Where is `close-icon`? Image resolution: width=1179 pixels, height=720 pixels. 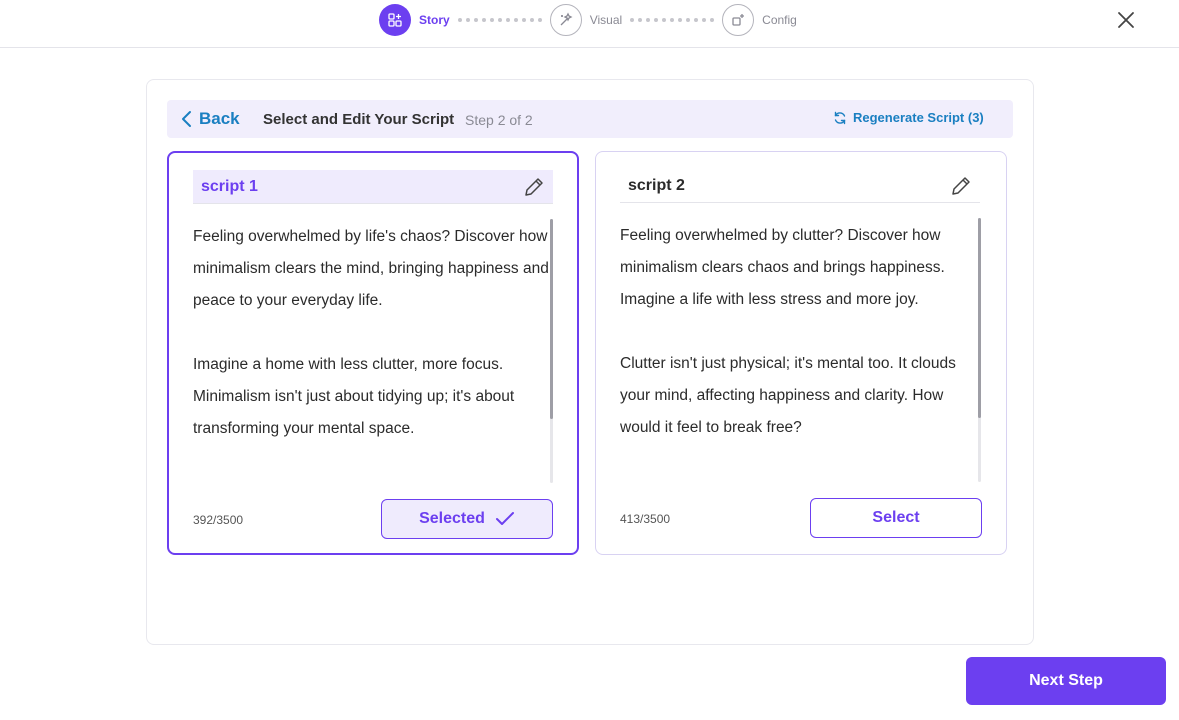 close-icon is located at coordinates (1126, 20).